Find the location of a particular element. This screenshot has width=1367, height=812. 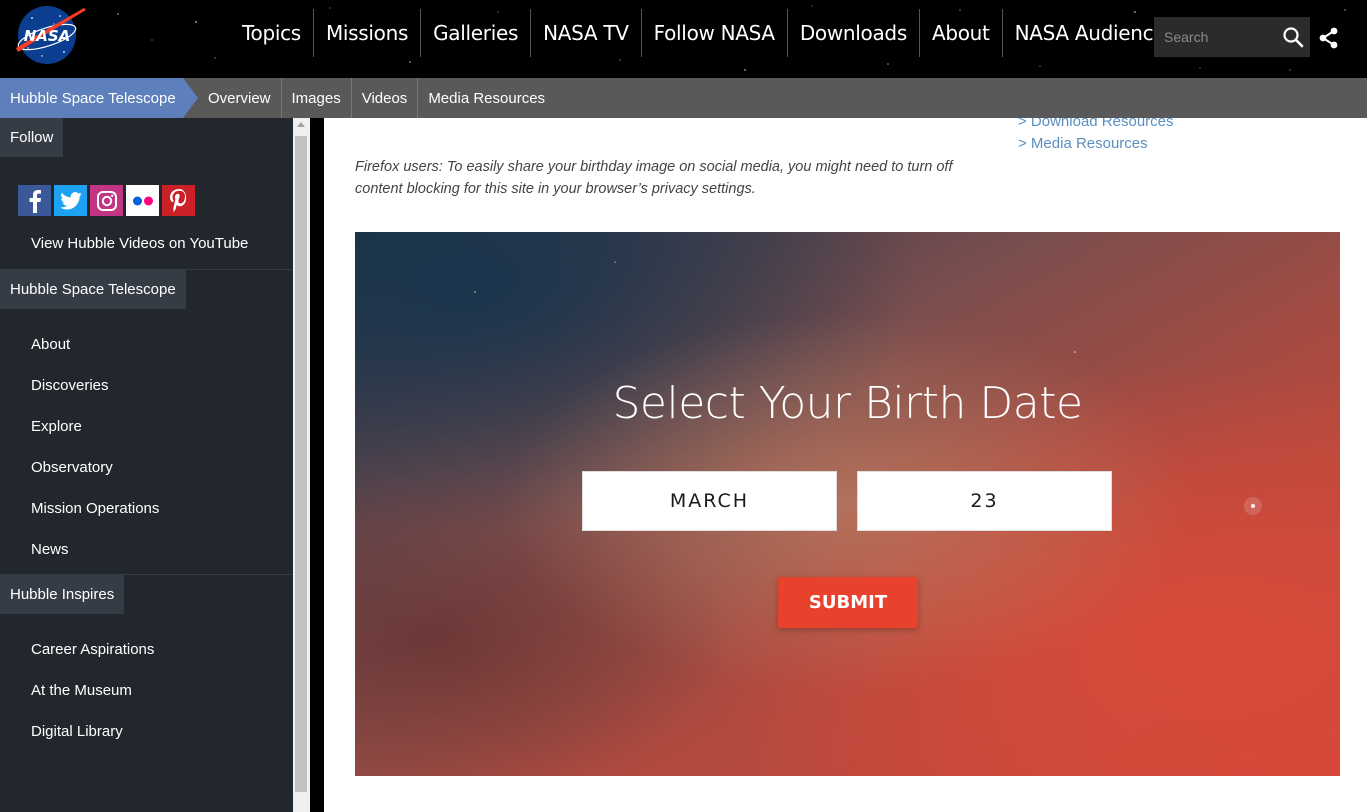

sidebar-item-explore: Explore is located at coordinates (146, 426).